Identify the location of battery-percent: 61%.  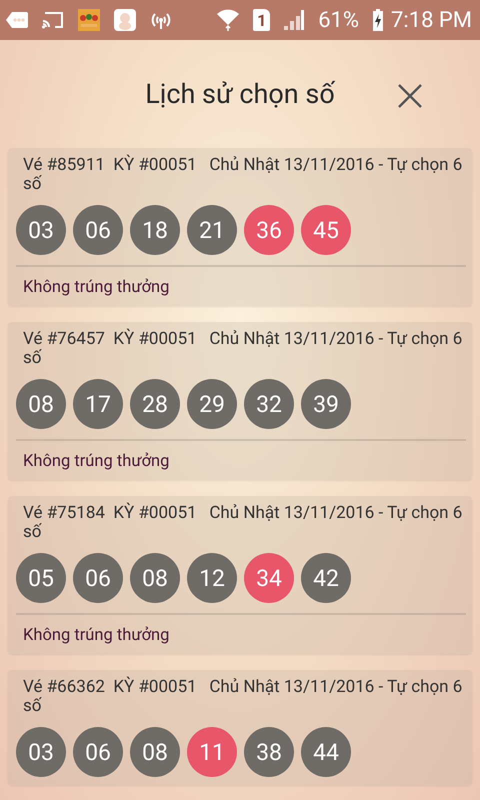
(339, 20).